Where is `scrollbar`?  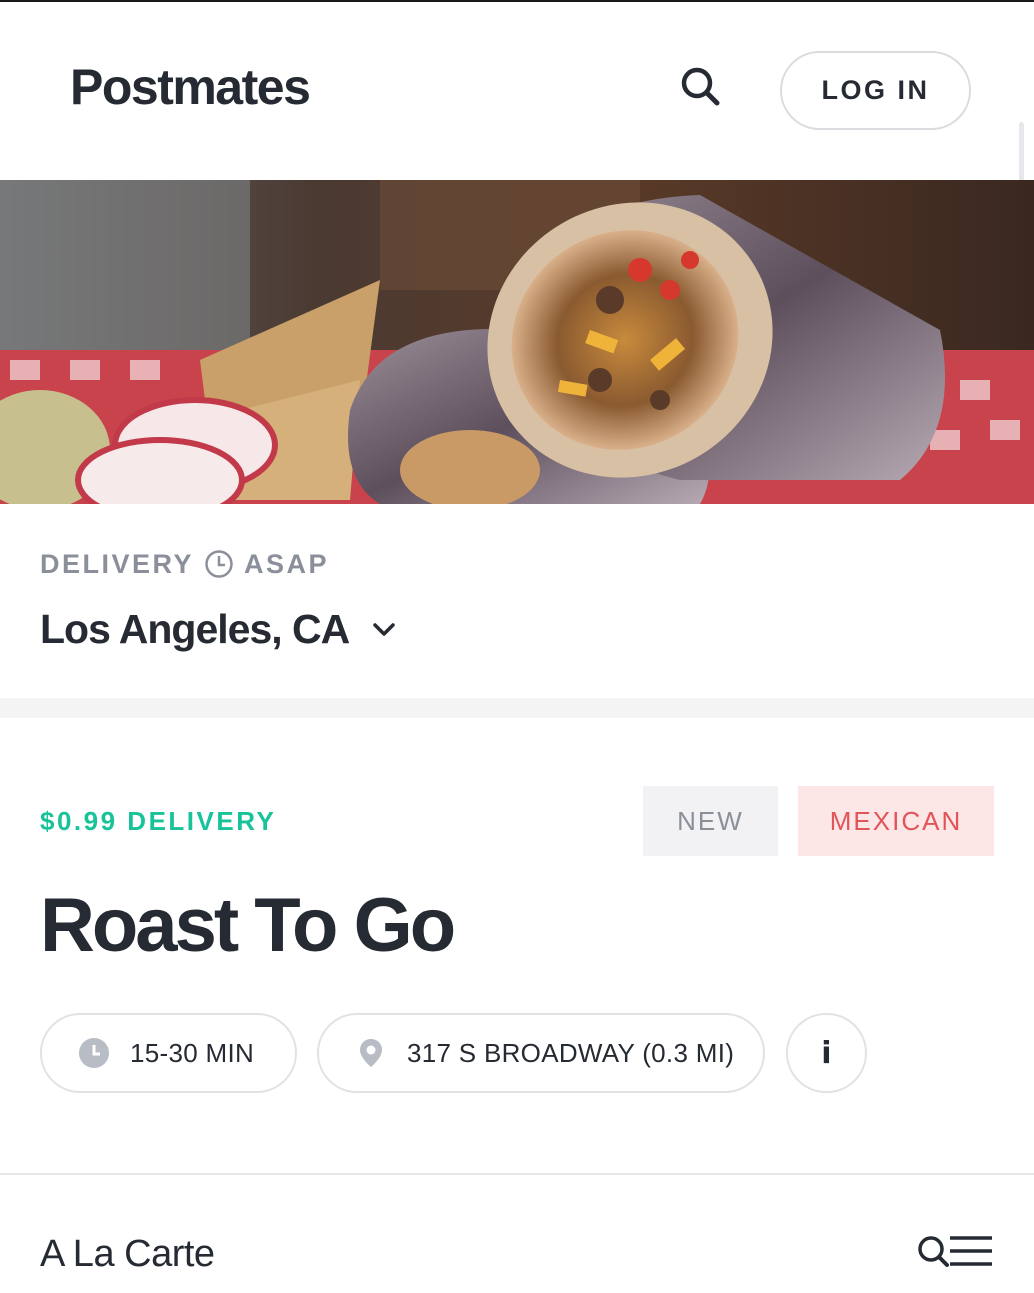
scrollbar is located at coordinates (1021, 152).